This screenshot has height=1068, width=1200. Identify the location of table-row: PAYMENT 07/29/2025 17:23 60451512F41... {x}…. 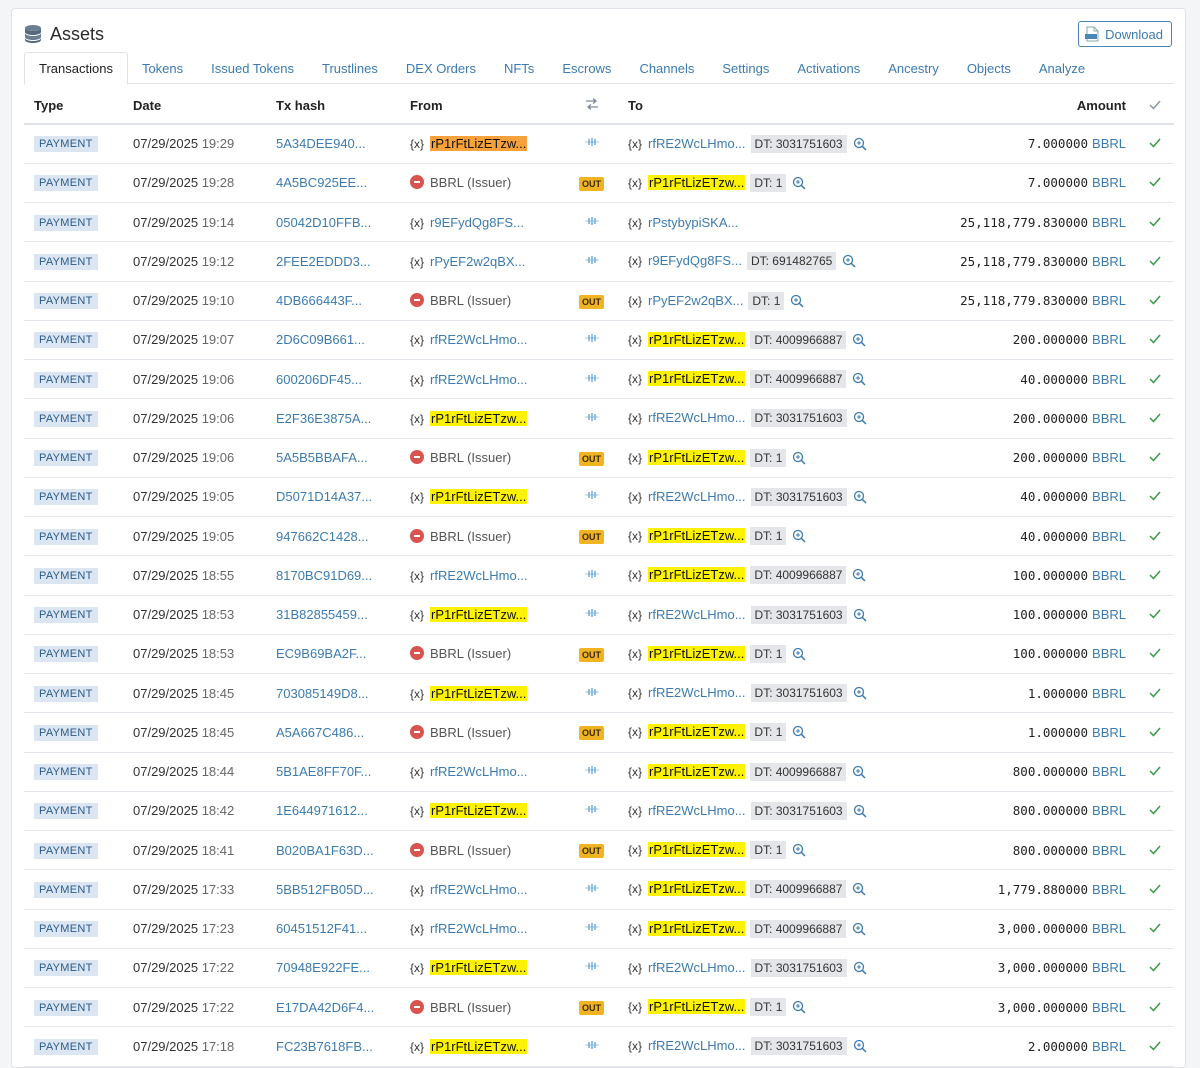
(599, 929).